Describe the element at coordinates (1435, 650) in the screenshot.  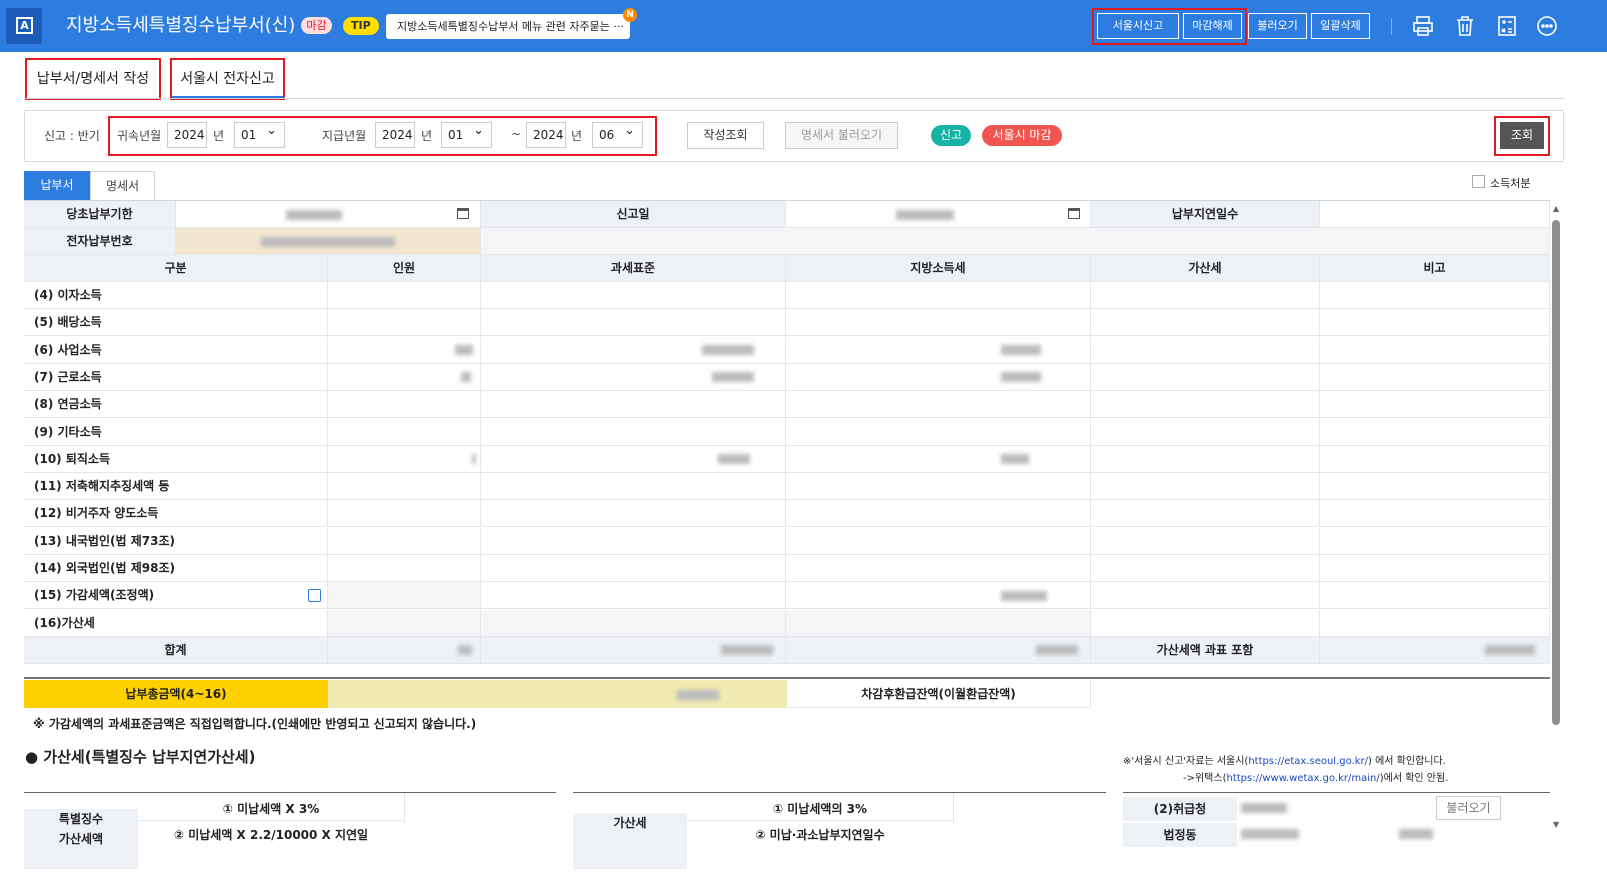
I see `remarks-value` at that location.